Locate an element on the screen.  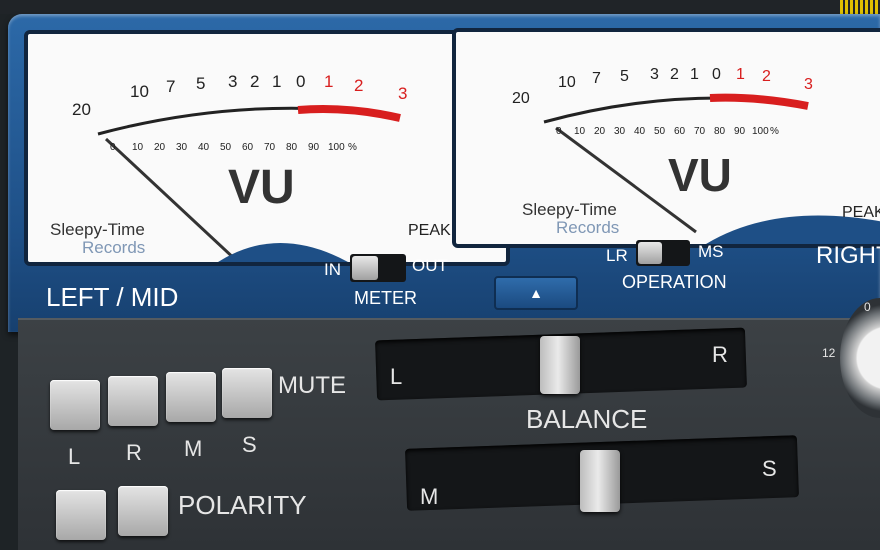
left-brand-name: Sleepy-Time is located at coordinates (97, 229).